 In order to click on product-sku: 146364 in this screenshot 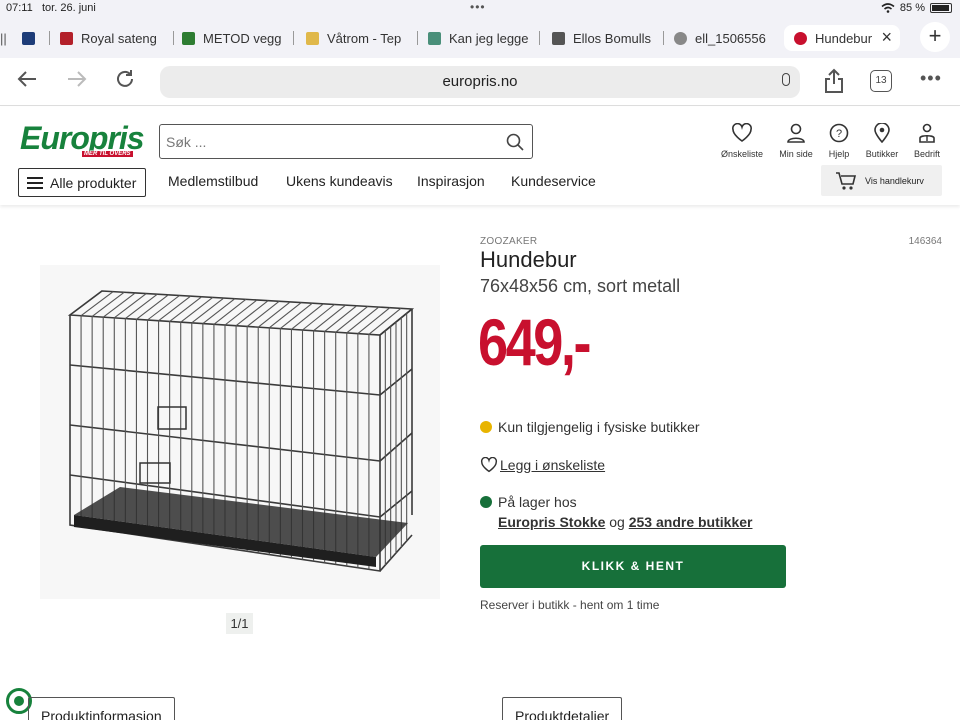, I will do `click(925, 241)`.